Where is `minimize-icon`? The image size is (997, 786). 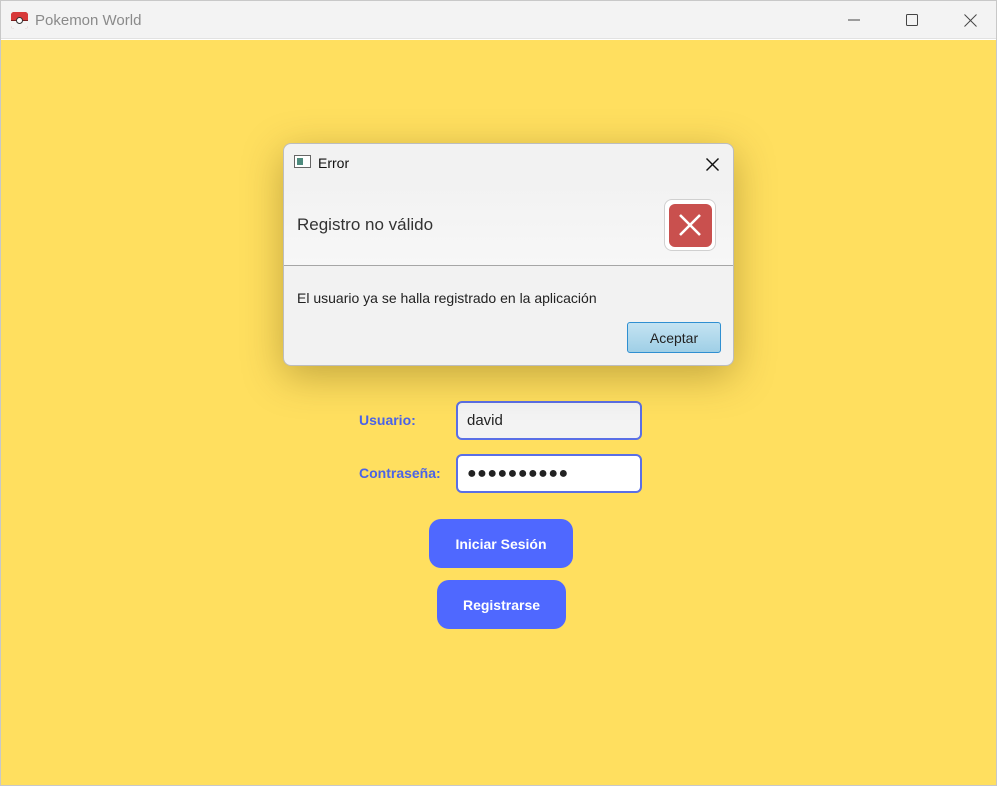
minimize-icon is located at coordinates (854, 20).